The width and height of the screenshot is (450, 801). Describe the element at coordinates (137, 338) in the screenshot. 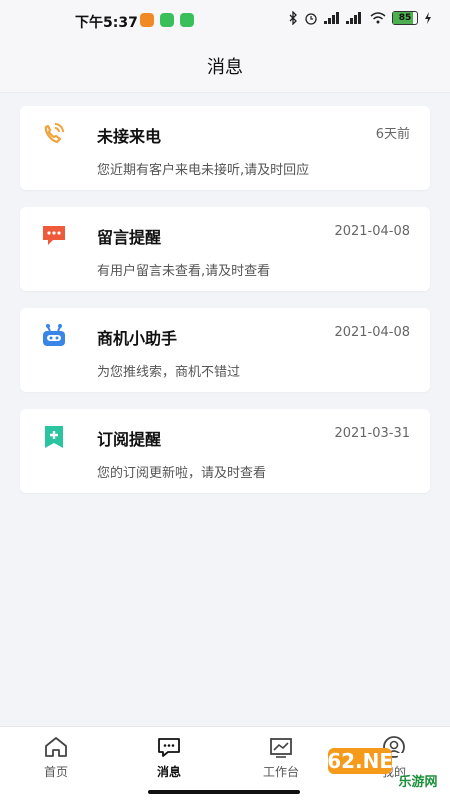

I see `message-title: 商机小助手` at that location.